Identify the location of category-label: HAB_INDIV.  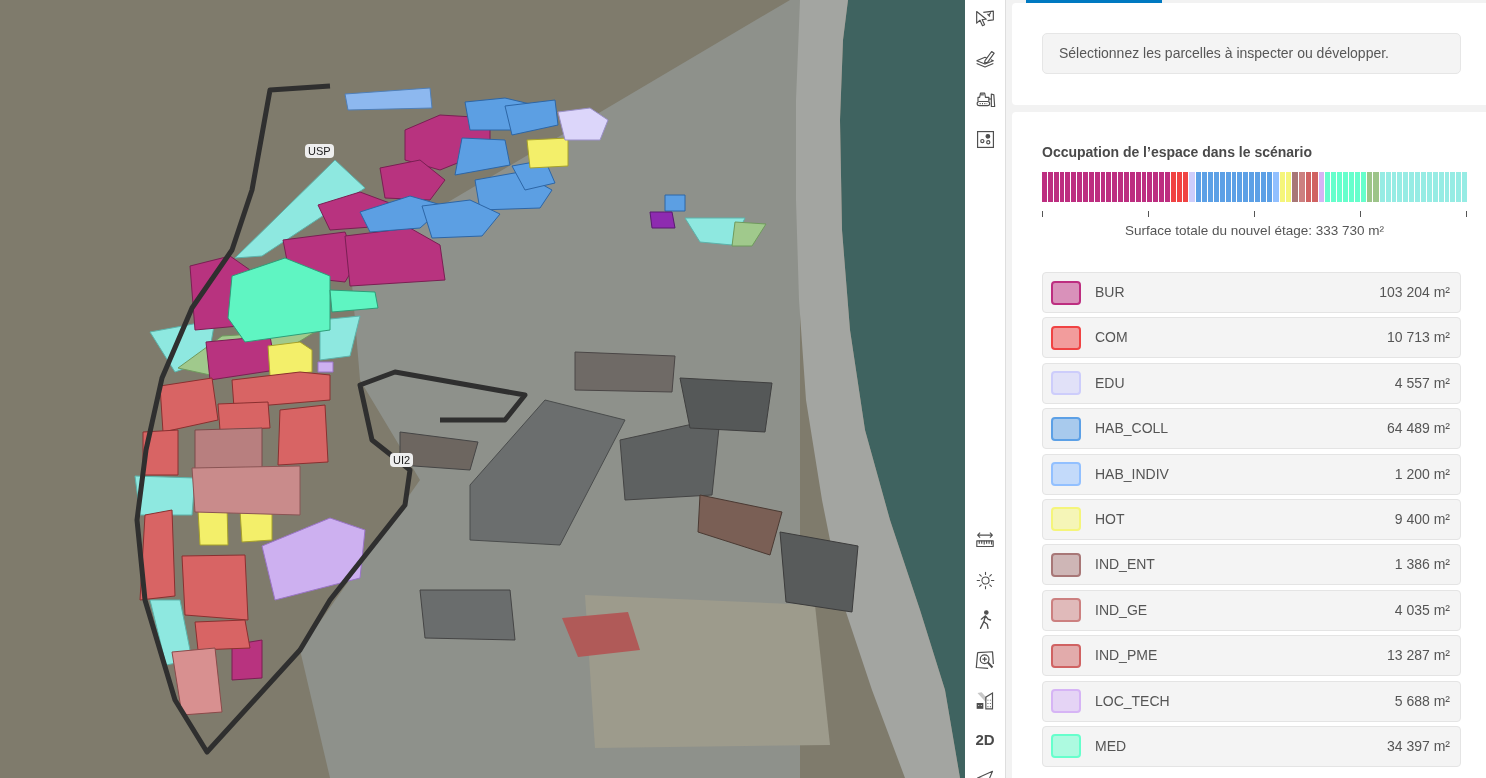
(1132, 474).